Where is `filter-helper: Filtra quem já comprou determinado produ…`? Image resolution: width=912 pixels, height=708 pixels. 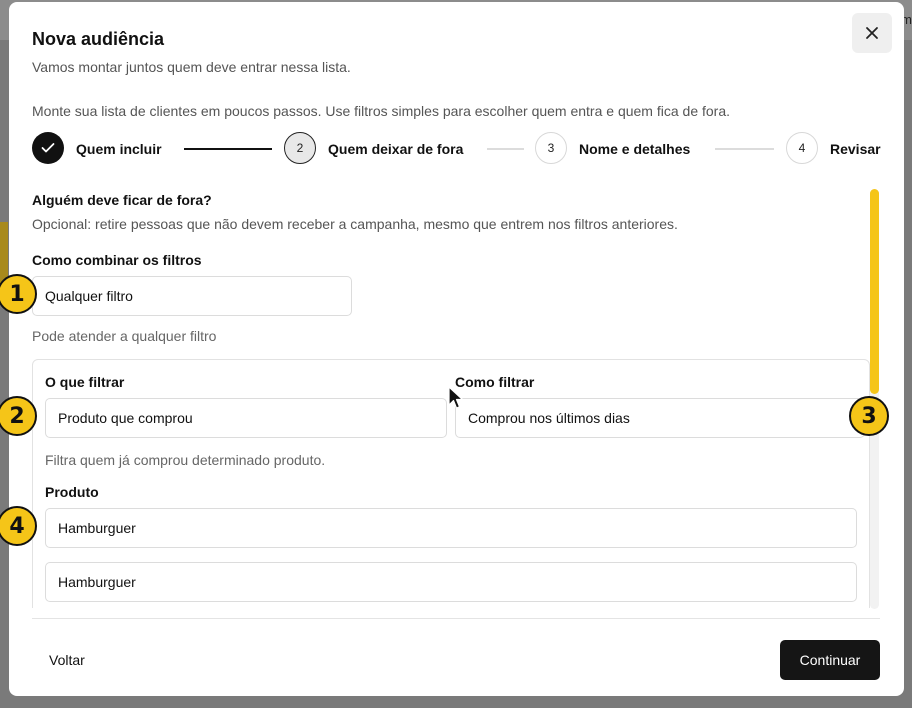
filter-helper: Filtra quem já comprou determinado produ… is located at coordinates (185, 460).